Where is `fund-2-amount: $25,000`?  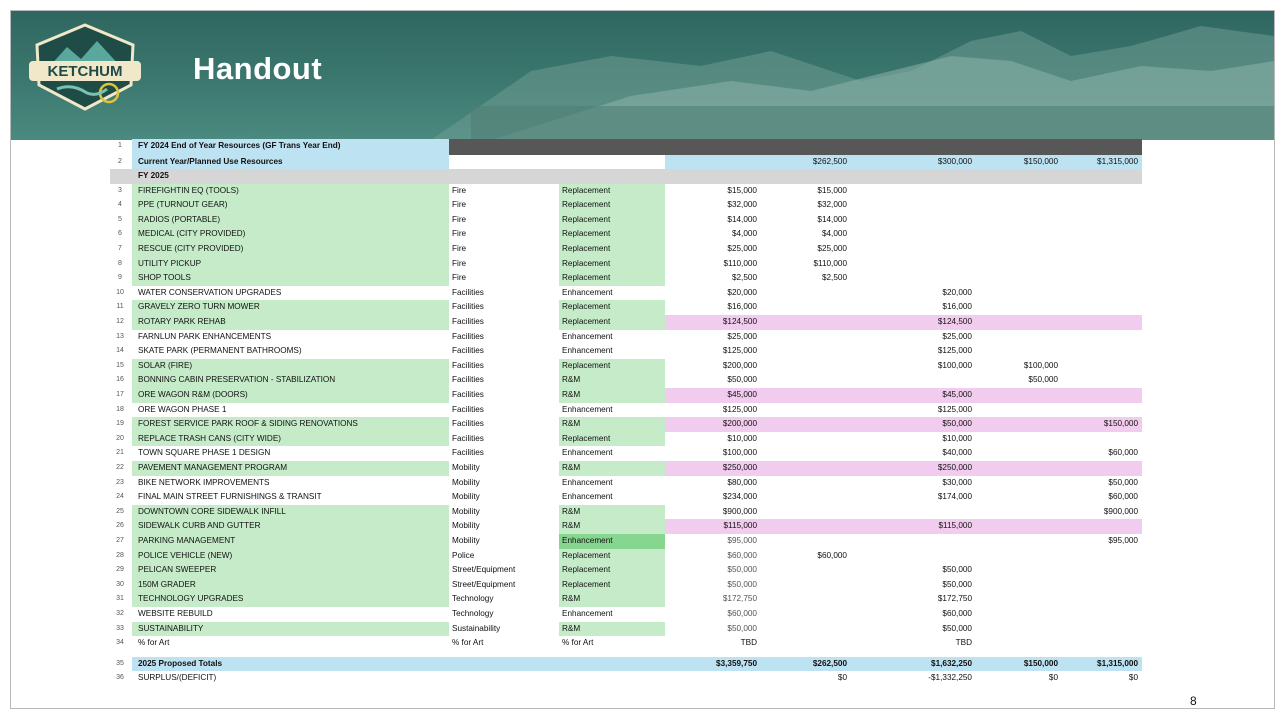
fund-2-amount: $25,000 is located at coordinates (957, 336).